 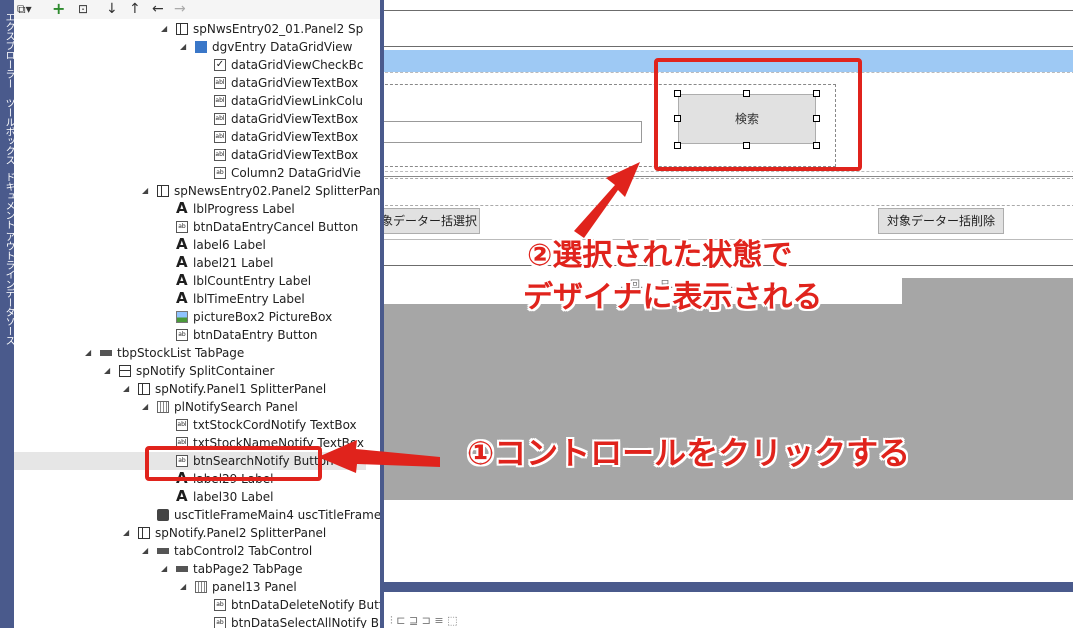 I want to click on annotation-step2-line2: デザイナに表示される, so click(x=673, y=297).